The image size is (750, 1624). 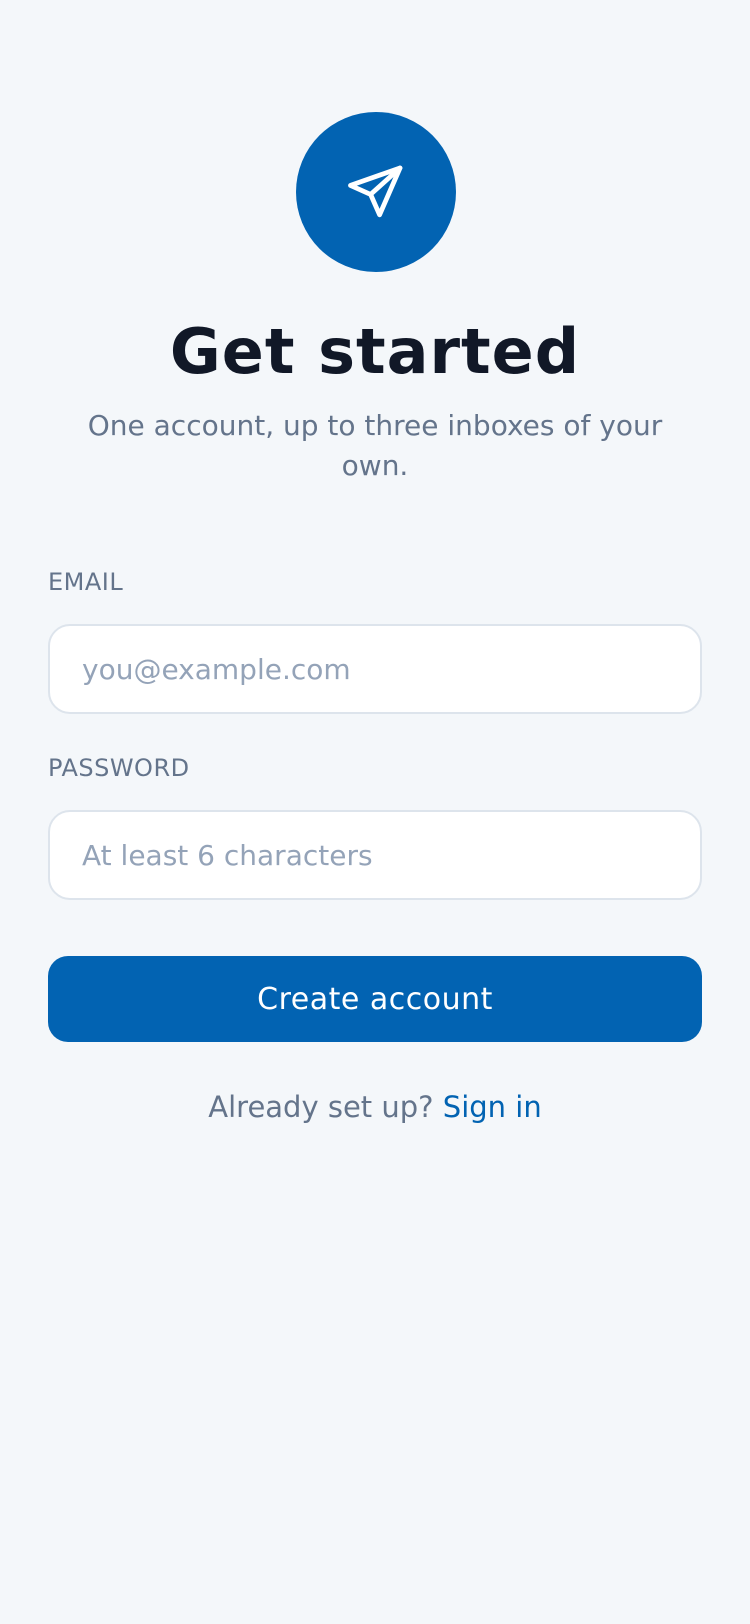 I want to click on email-field, so click(x=375, y=669).